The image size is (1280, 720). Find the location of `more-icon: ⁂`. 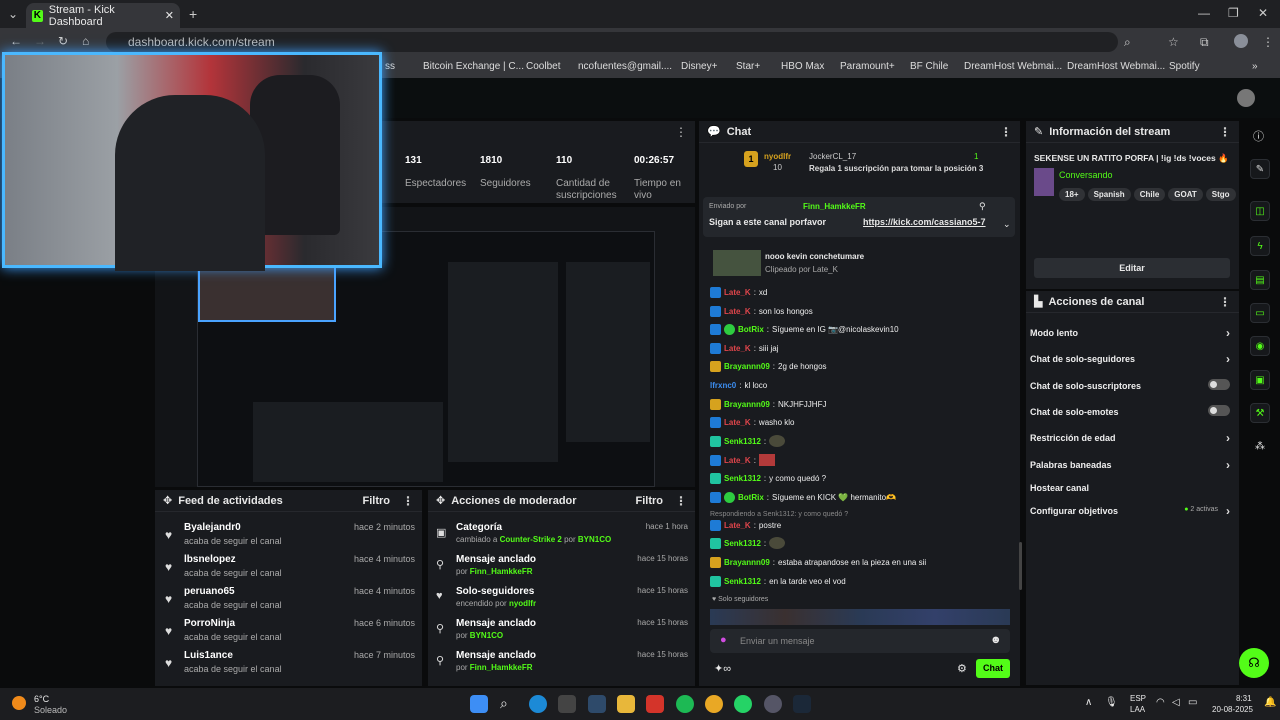

more-icon: ⁂ is located at coordinates (1260, 446).